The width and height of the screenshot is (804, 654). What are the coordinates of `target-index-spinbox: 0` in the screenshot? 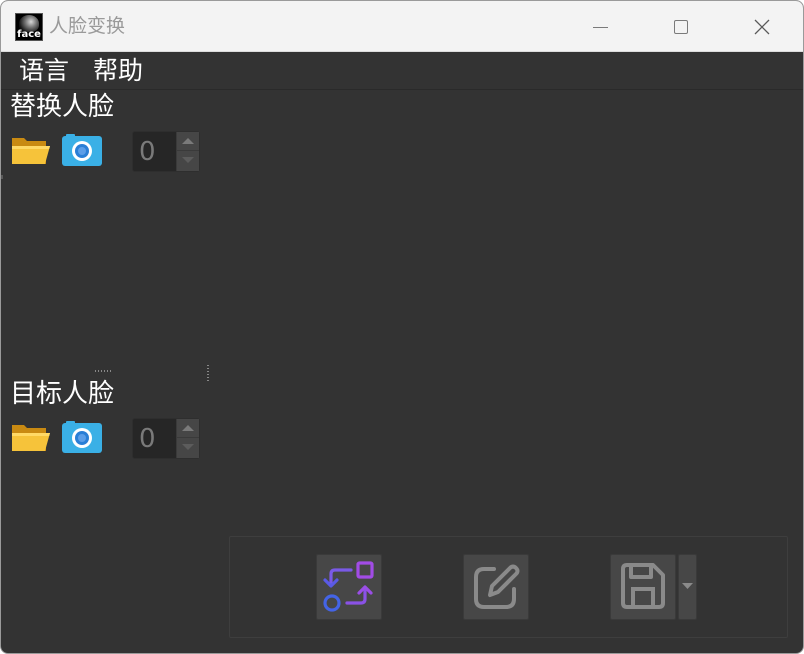 It's located at (166, 438).